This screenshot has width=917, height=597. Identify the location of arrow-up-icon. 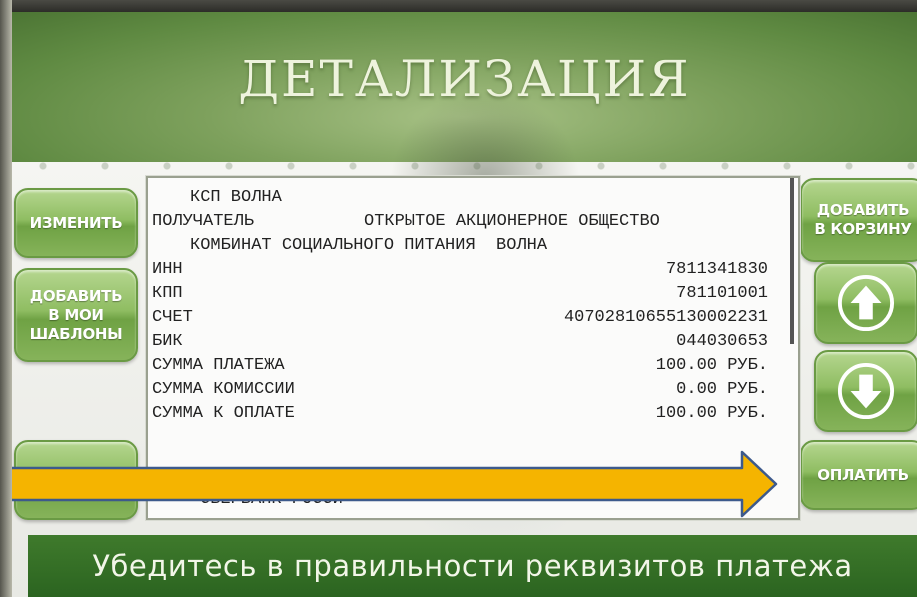
(866, 303).